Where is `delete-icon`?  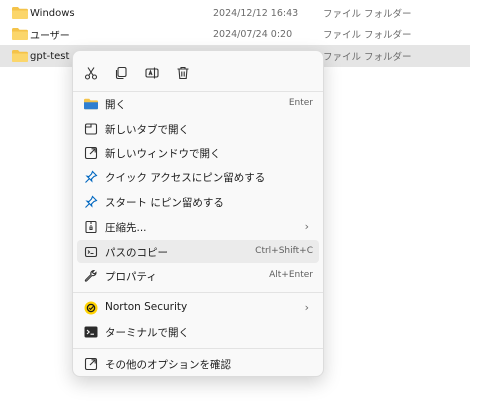
delete-icon is located at coordinates (183, 73).